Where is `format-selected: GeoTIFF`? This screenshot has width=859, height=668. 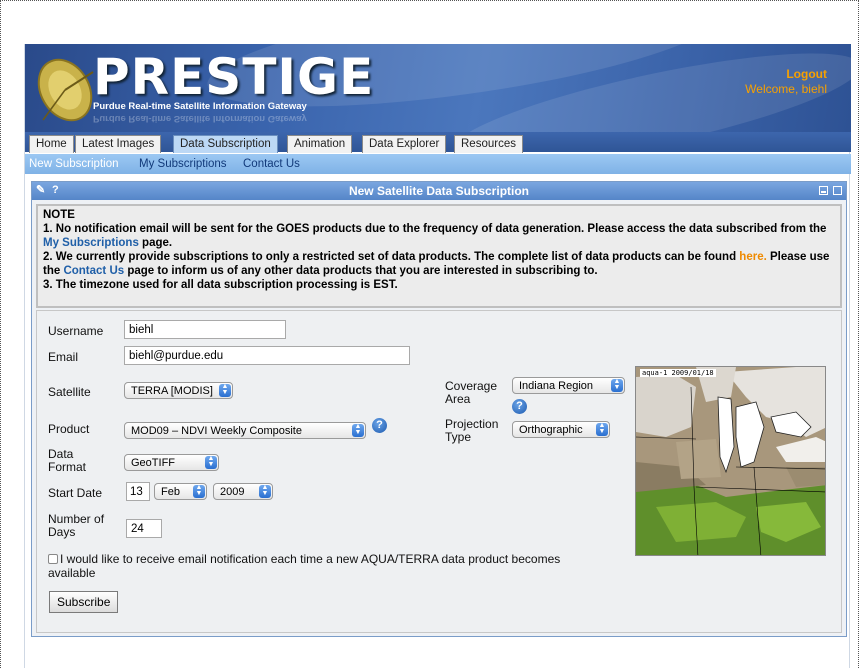
format-selected: GeoTIFF is located at coordinates (153, 463).